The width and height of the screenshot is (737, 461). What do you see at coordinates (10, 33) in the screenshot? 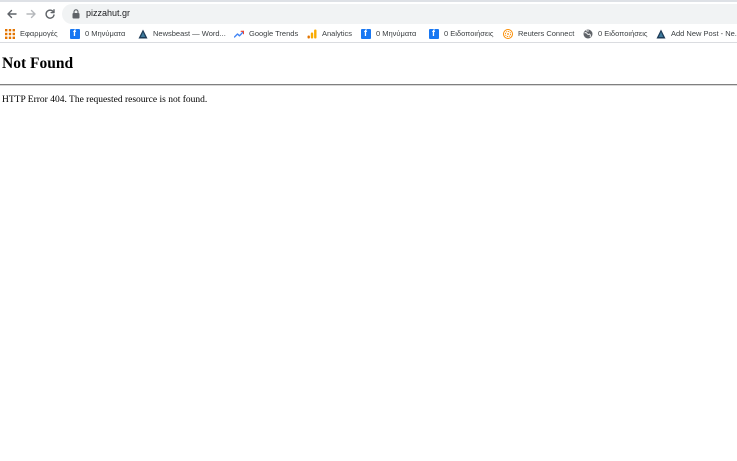
I see `apps-grid-icon` at bounding box center [10, 33].